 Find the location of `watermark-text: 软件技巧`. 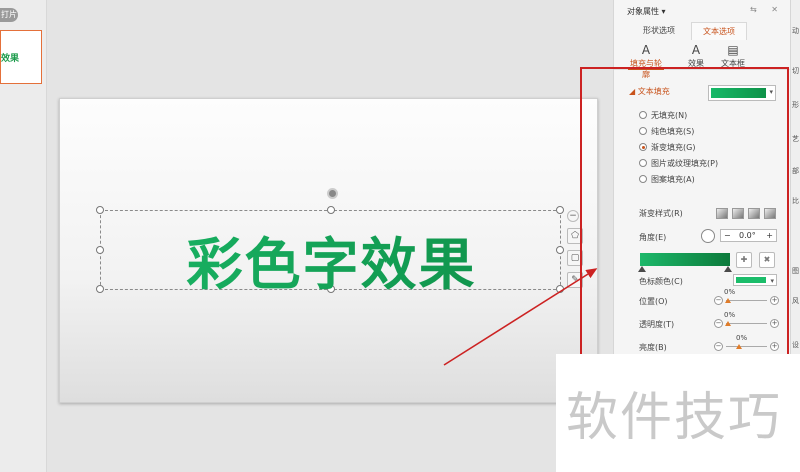

watermark-text: 软件技巧 is located at coordinates (674, 418).